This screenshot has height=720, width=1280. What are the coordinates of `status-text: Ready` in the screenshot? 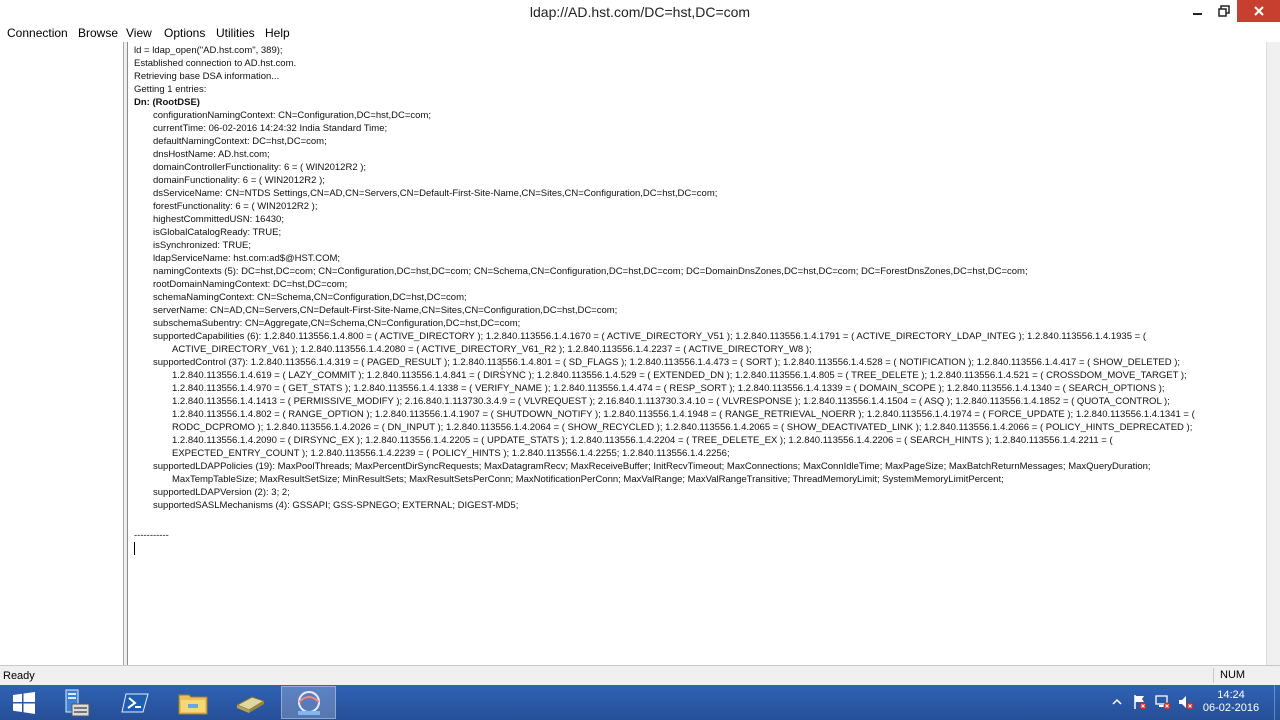 It's located at (19, 676).